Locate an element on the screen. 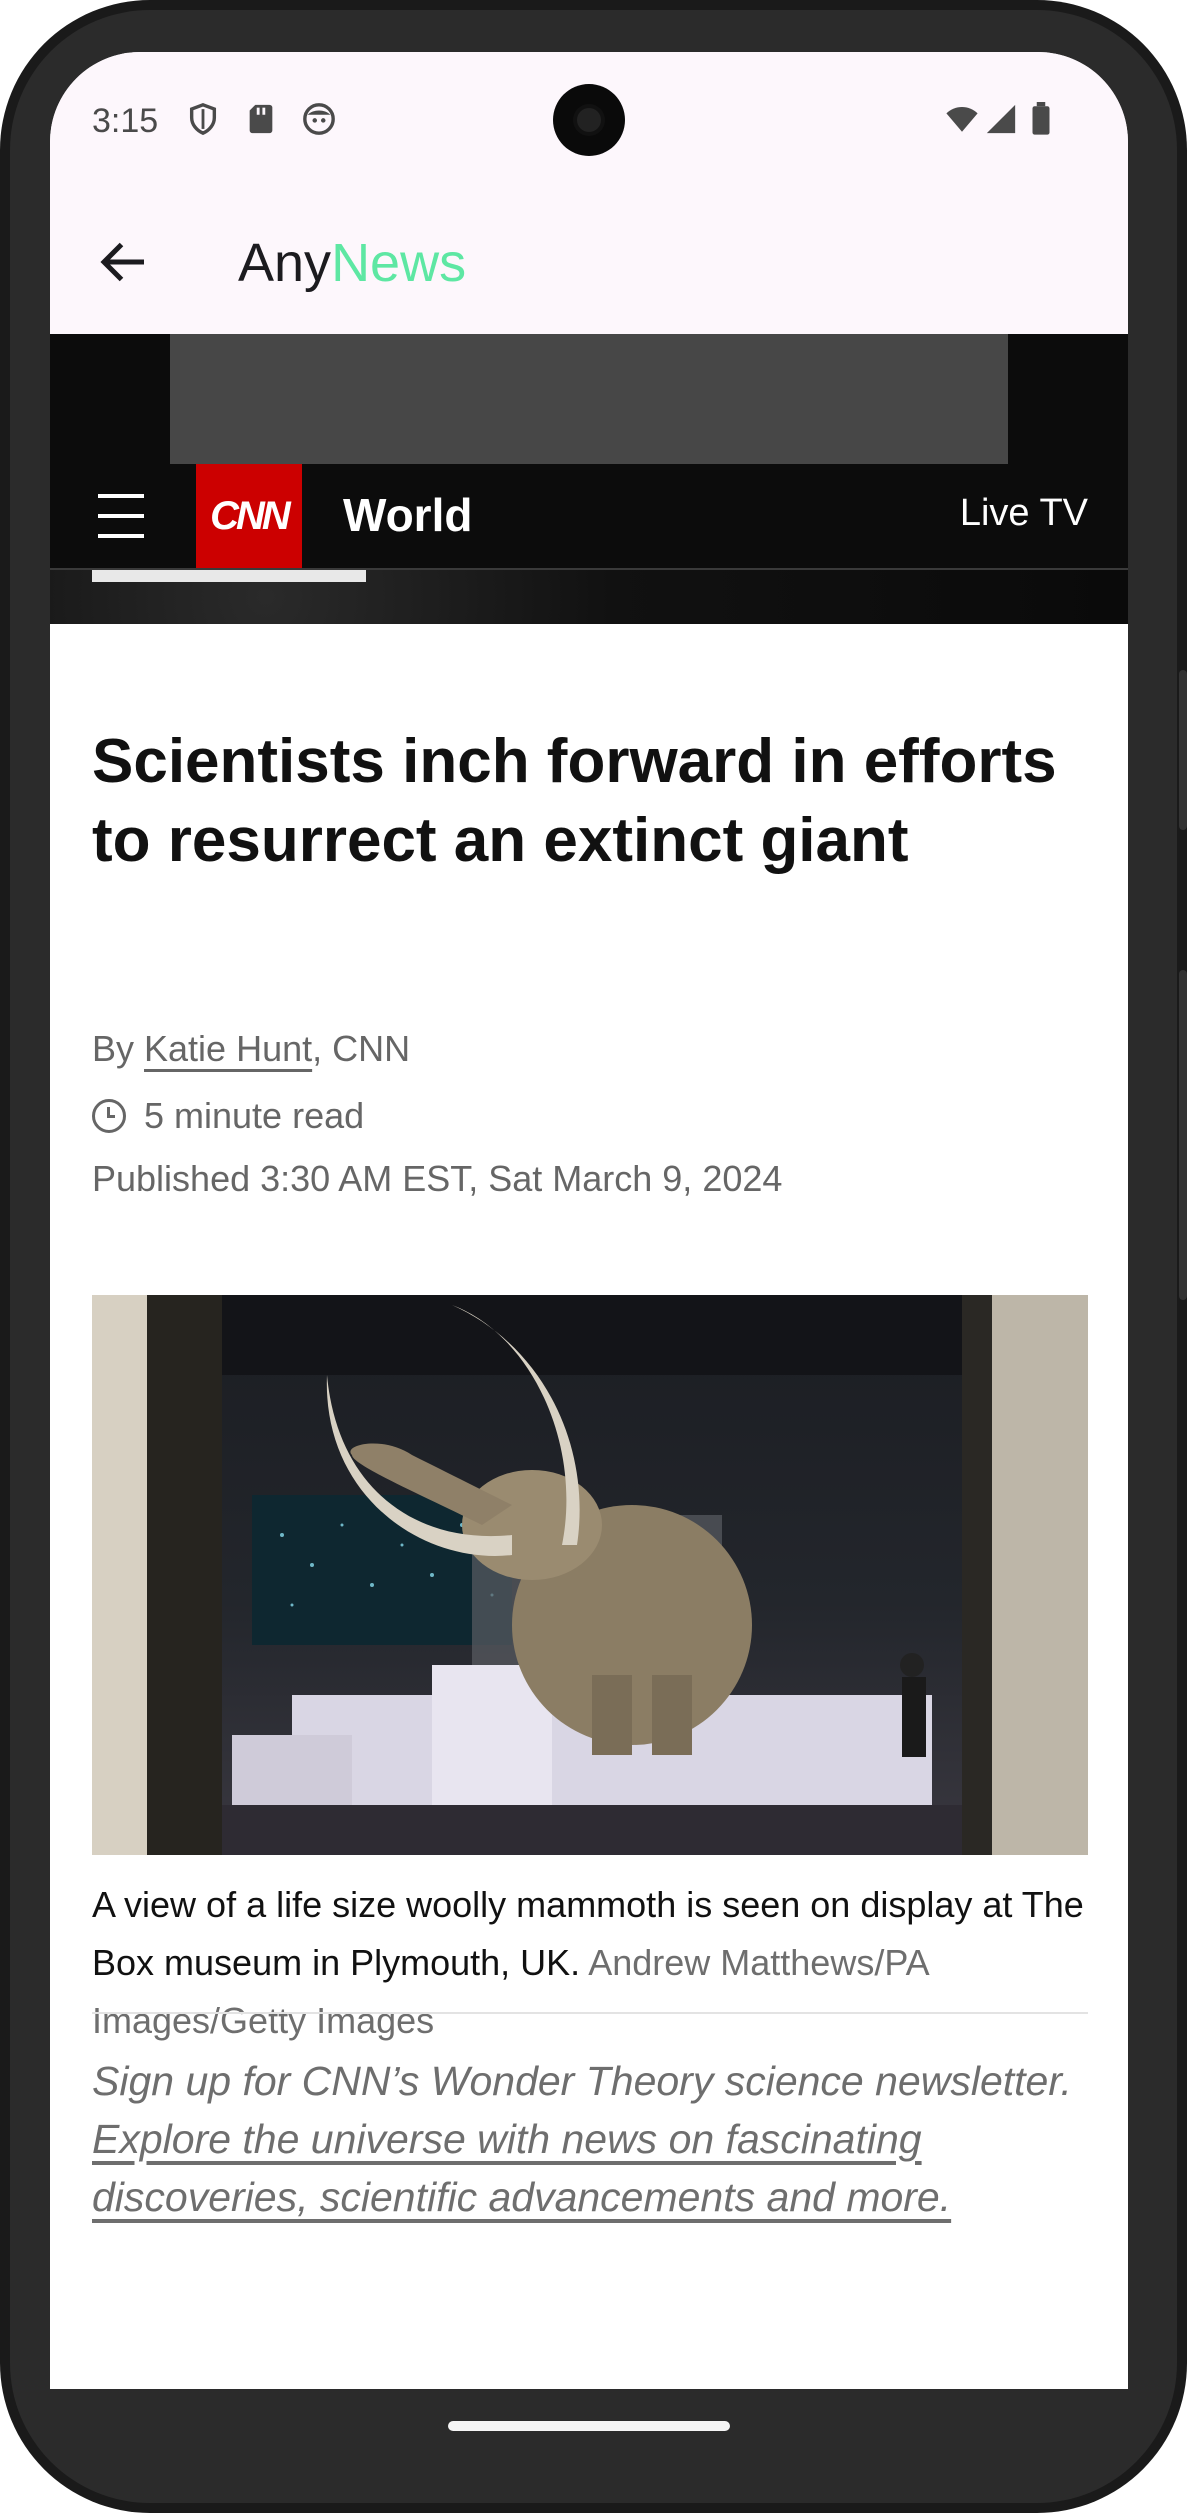  front-camera is located at coordinates (589, 120).